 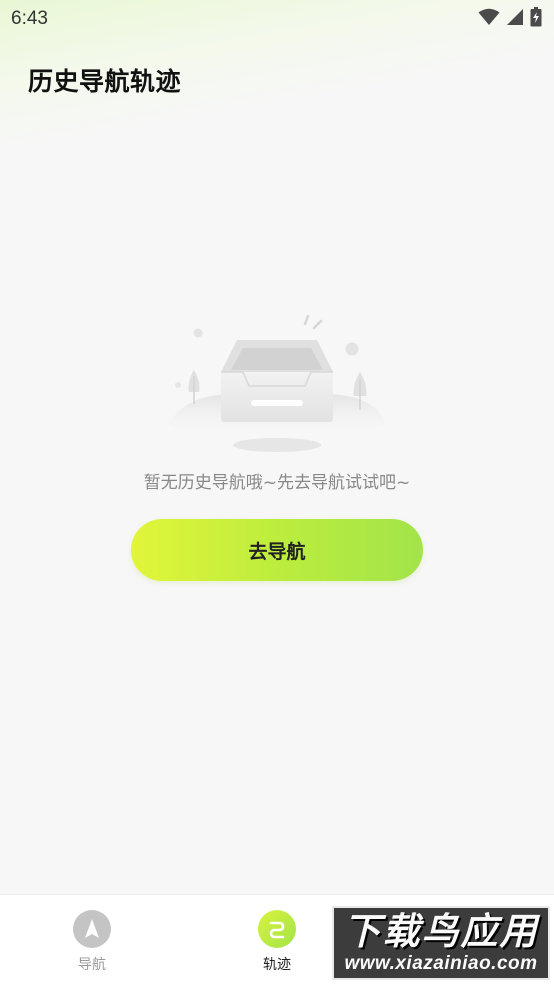 What do you see at coordinates (92, 965) in the screenshot?
I see `nav-item-navigation-label: 导航` at bounding box center [92, 965].